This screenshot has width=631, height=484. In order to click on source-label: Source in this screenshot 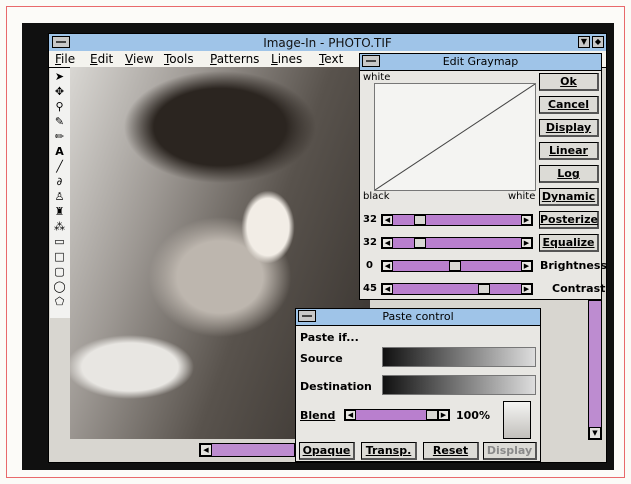, I will do `click(321, 358)`.